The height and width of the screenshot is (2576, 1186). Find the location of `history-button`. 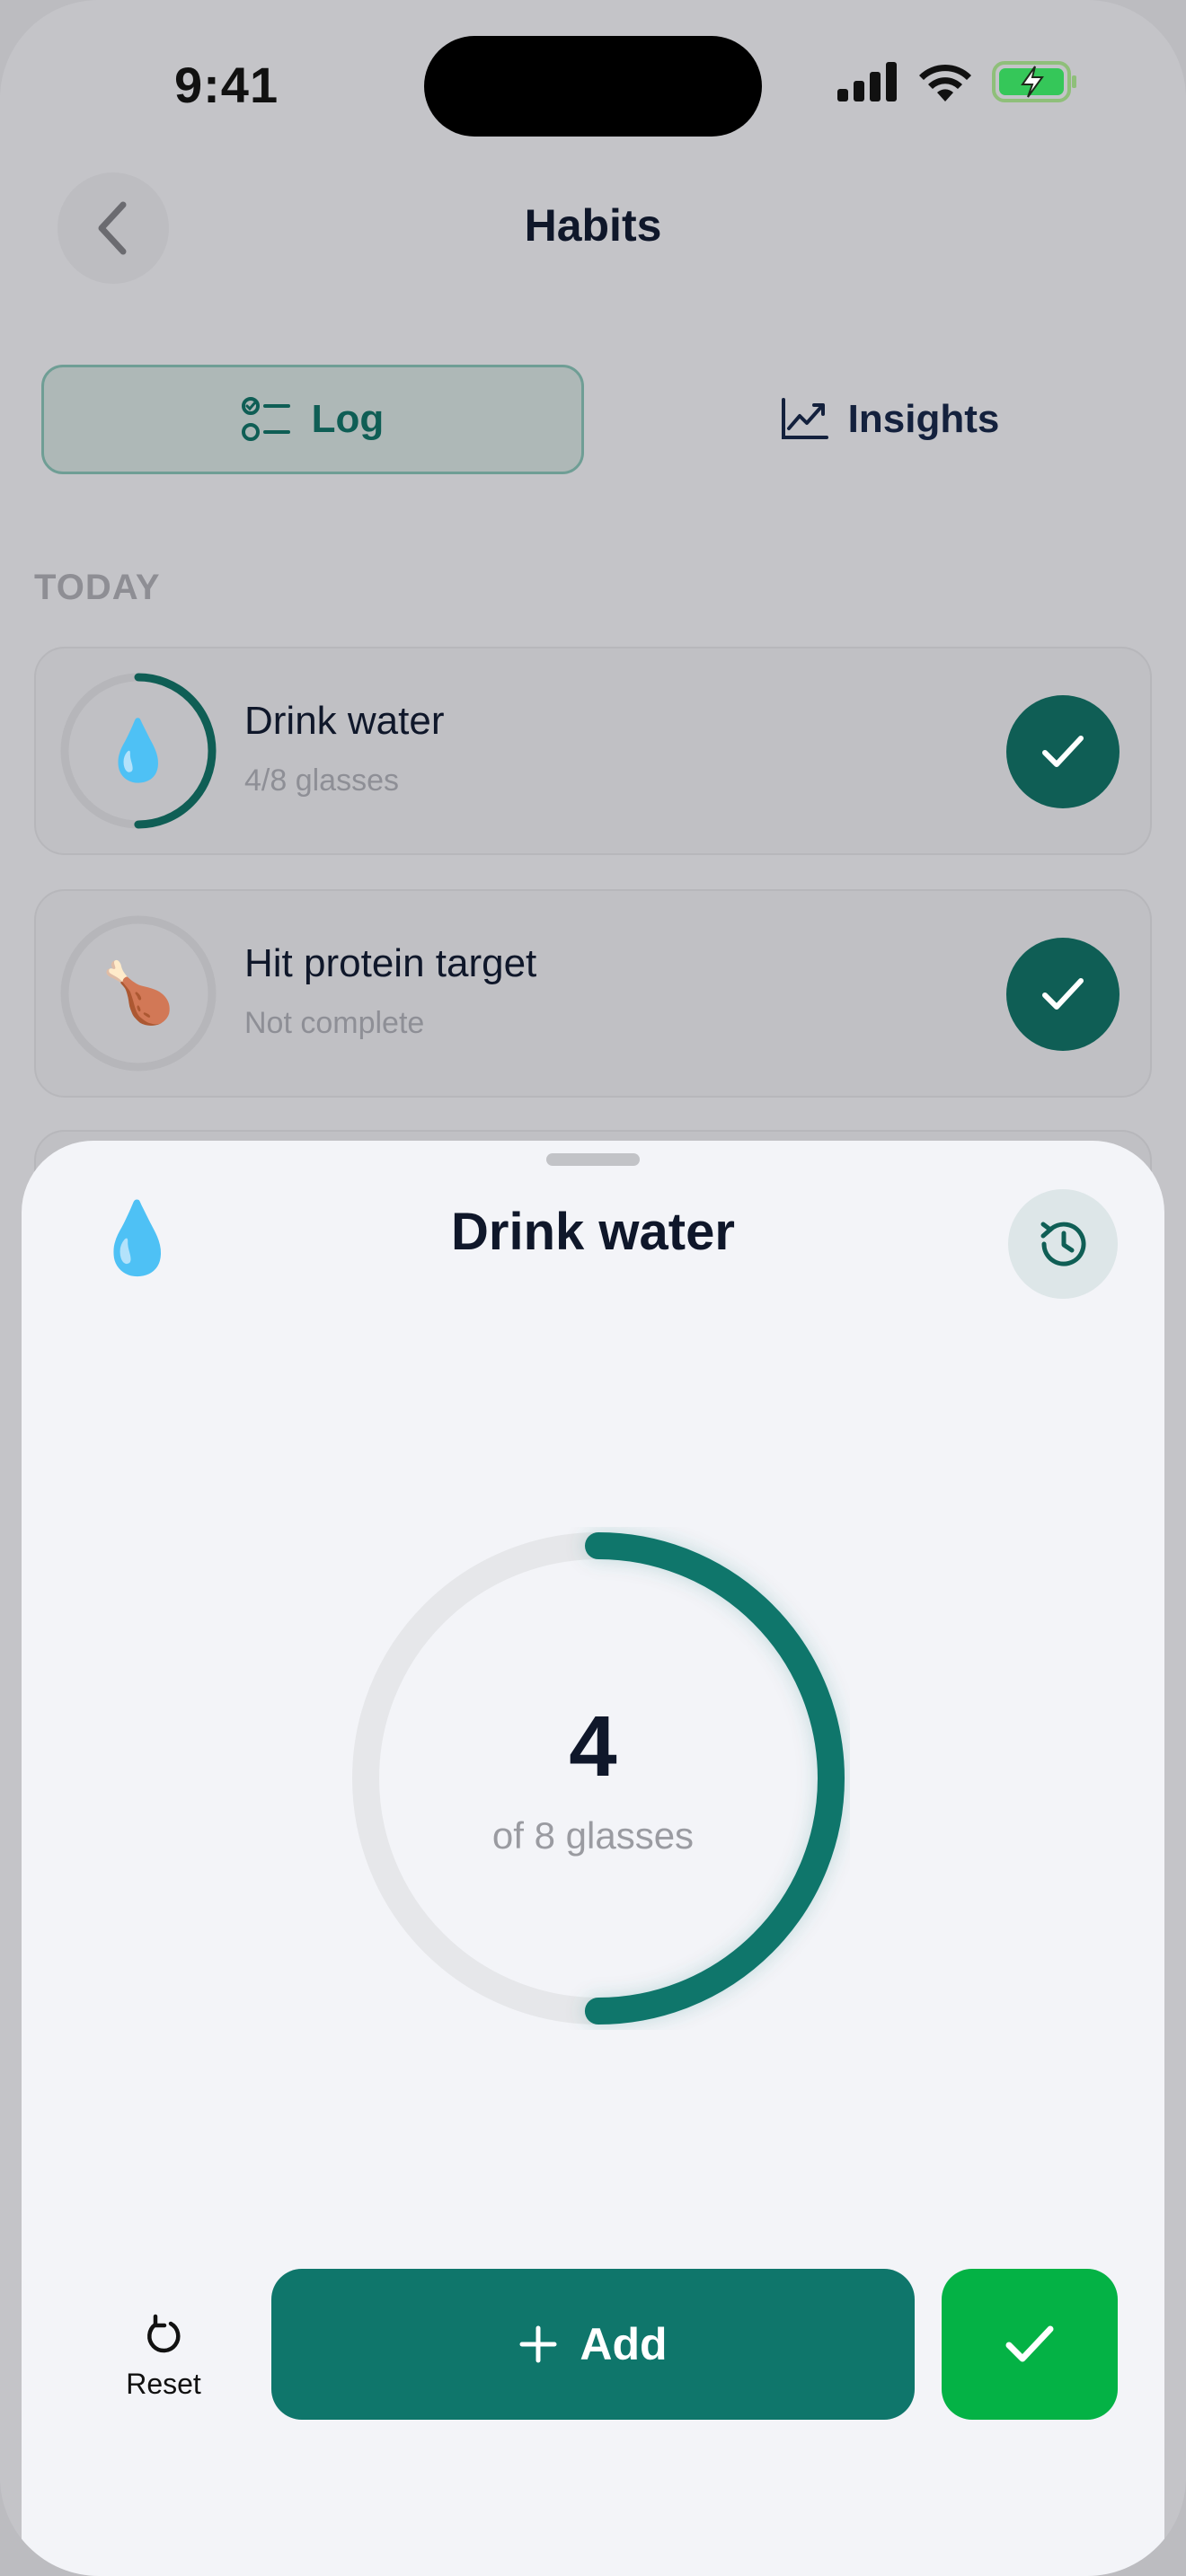

history-button is located at coordinates (1063, 1244).